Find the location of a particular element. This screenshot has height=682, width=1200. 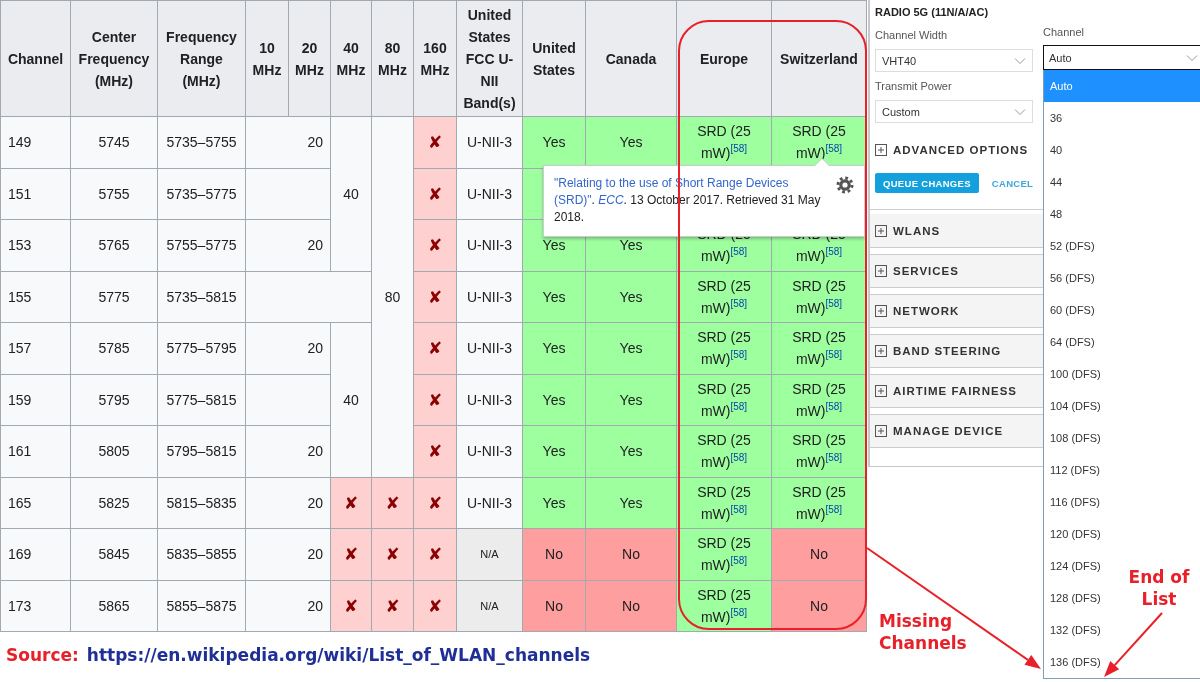

field-label: Channel is located at coordinates (1064, 32).